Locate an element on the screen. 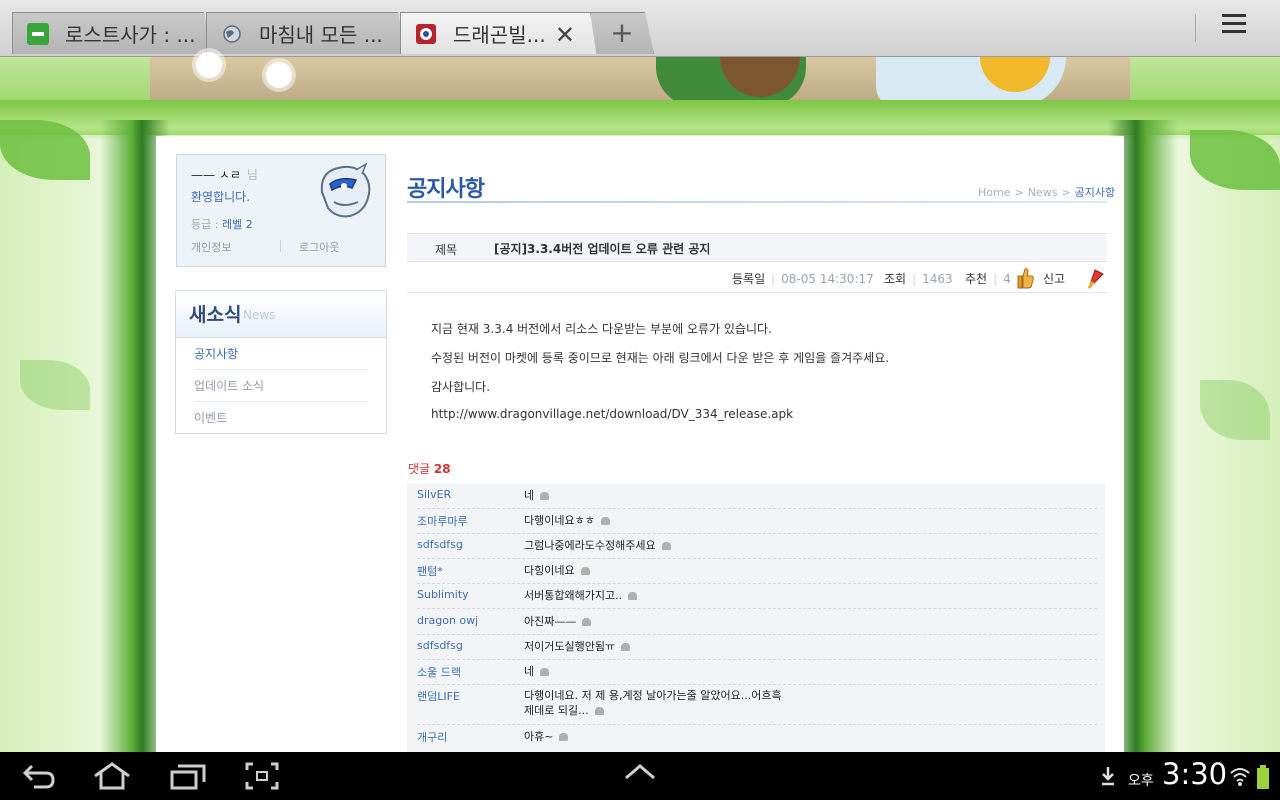 The width and height of the screenshot is (1280, 800). download-icon is located at coordinates (1108, 776).